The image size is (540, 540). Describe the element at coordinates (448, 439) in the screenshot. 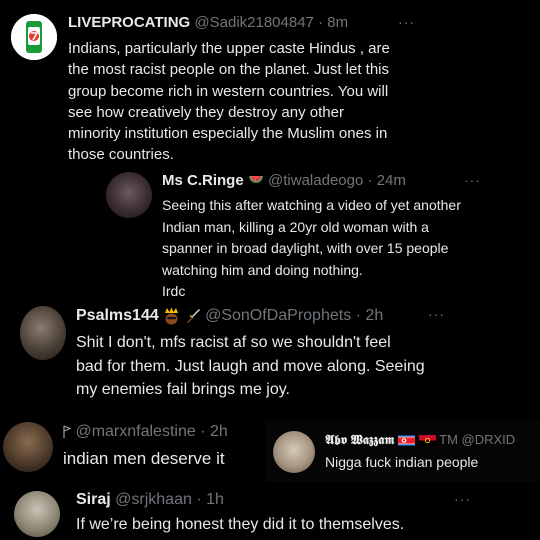

I see `trademark: TM` at that location.